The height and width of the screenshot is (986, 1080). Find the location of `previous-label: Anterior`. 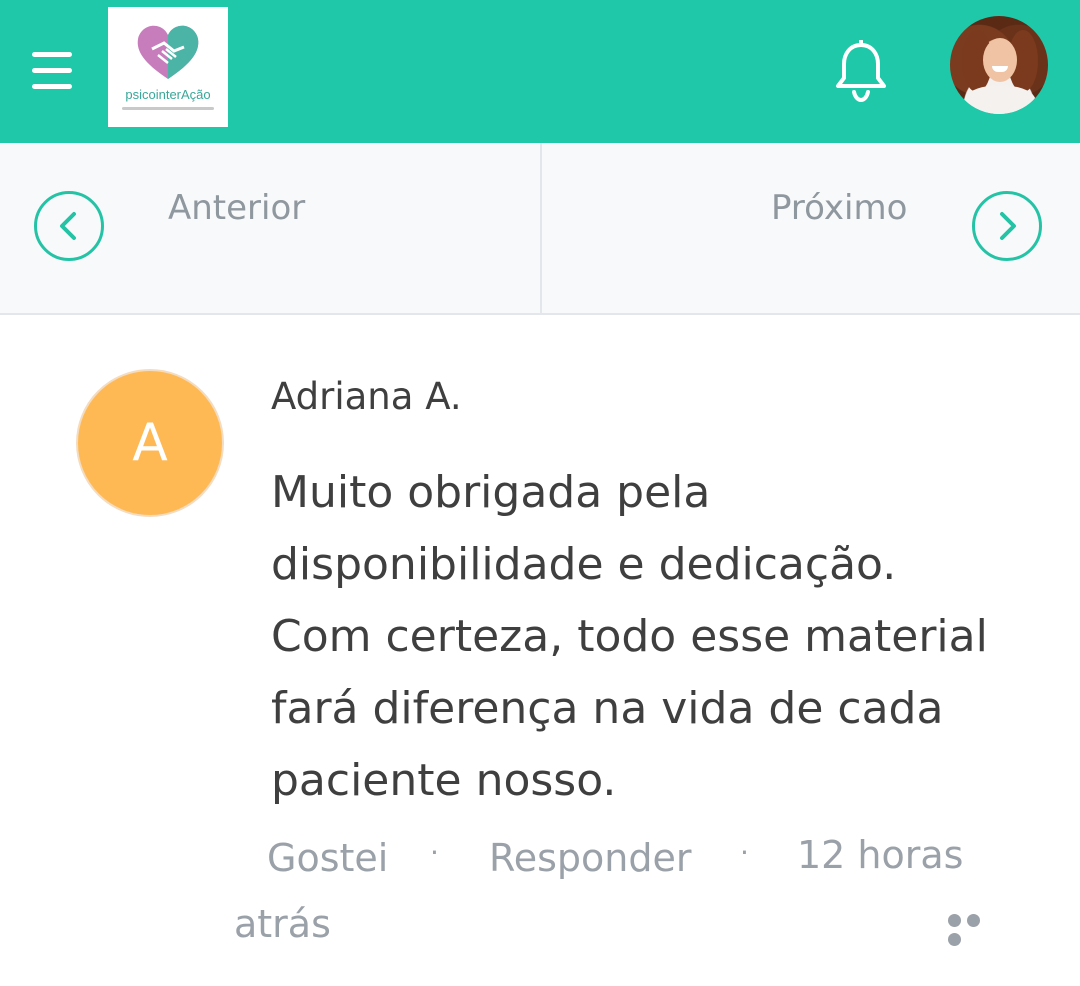

previous-label: Anterior is located at coordinates (237, 208).